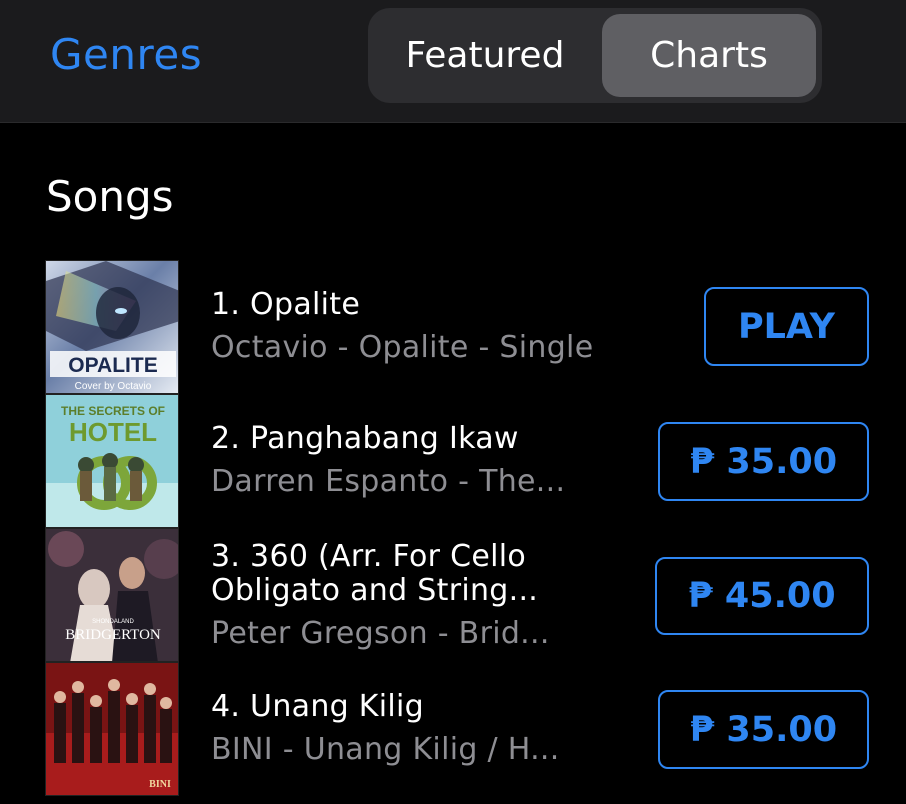  What do you see at coordinates (113, 432) in the screenshot?
I see `album-art-subtitle: HOTEL` at bounding box center [113, 432].